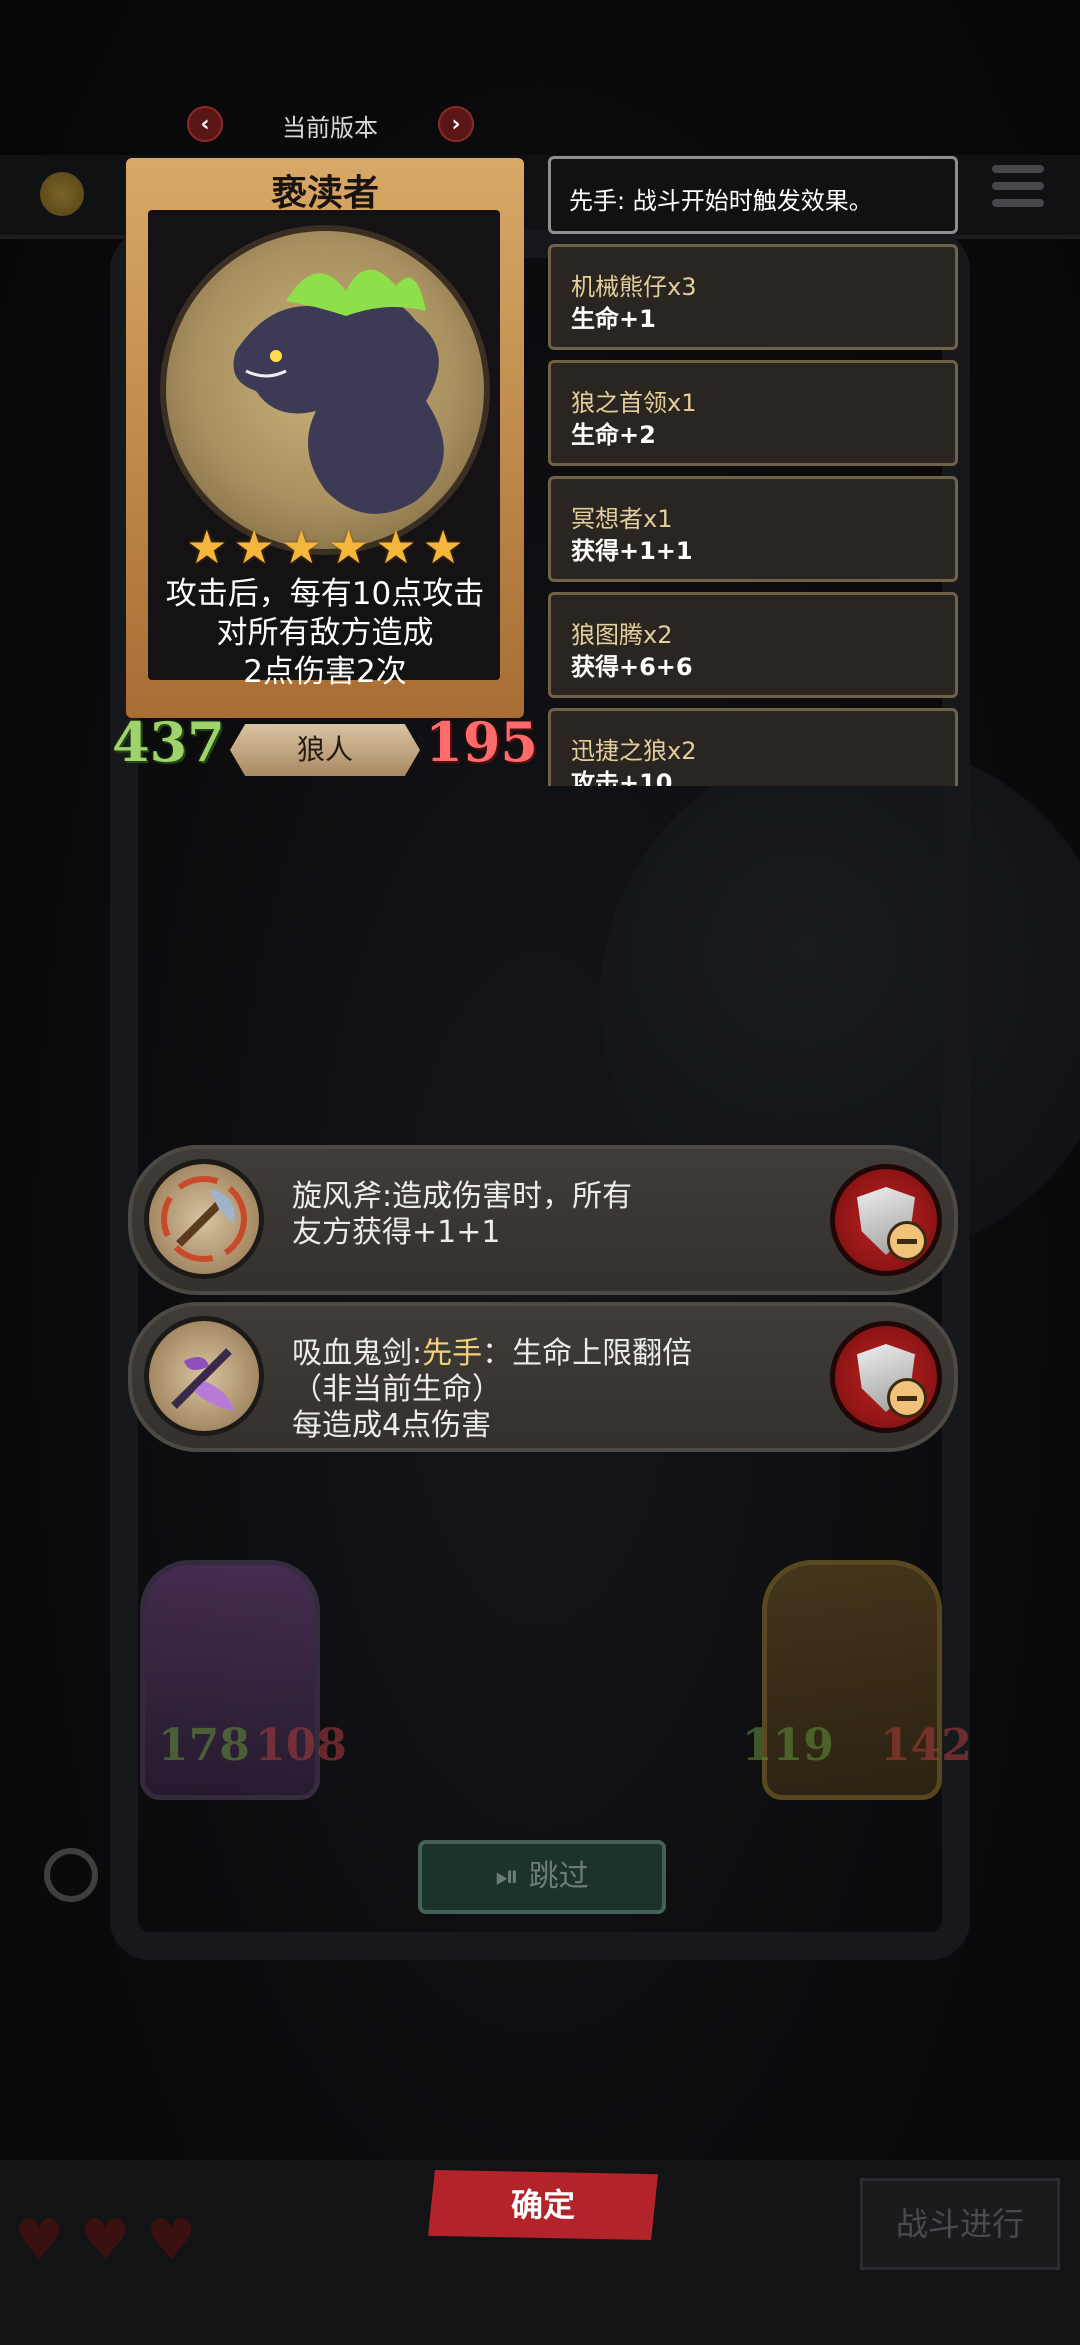 The image size is (1080, 2345). Describe the element at coordinates (324, 193) in the screenshot. I see `card-name: 亵渎者` at that location.